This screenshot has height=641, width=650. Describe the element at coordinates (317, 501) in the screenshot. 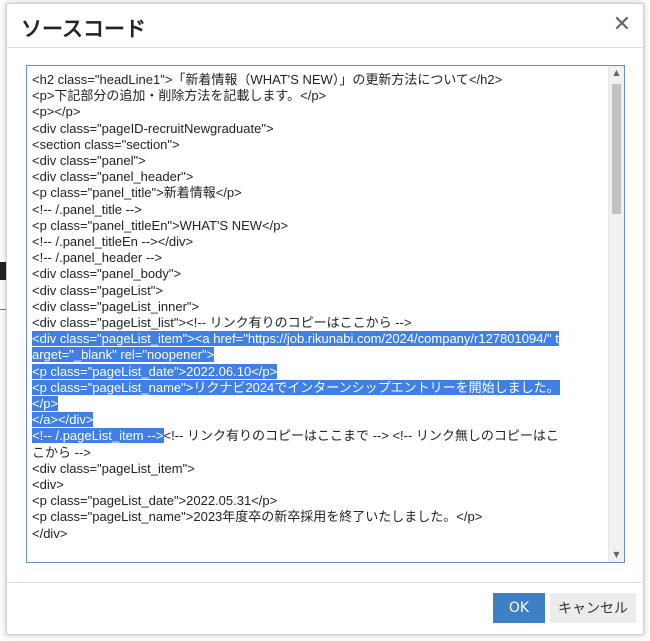

I see `source-line: <p class="pageList_date">2022.05.31</p>` at that location.